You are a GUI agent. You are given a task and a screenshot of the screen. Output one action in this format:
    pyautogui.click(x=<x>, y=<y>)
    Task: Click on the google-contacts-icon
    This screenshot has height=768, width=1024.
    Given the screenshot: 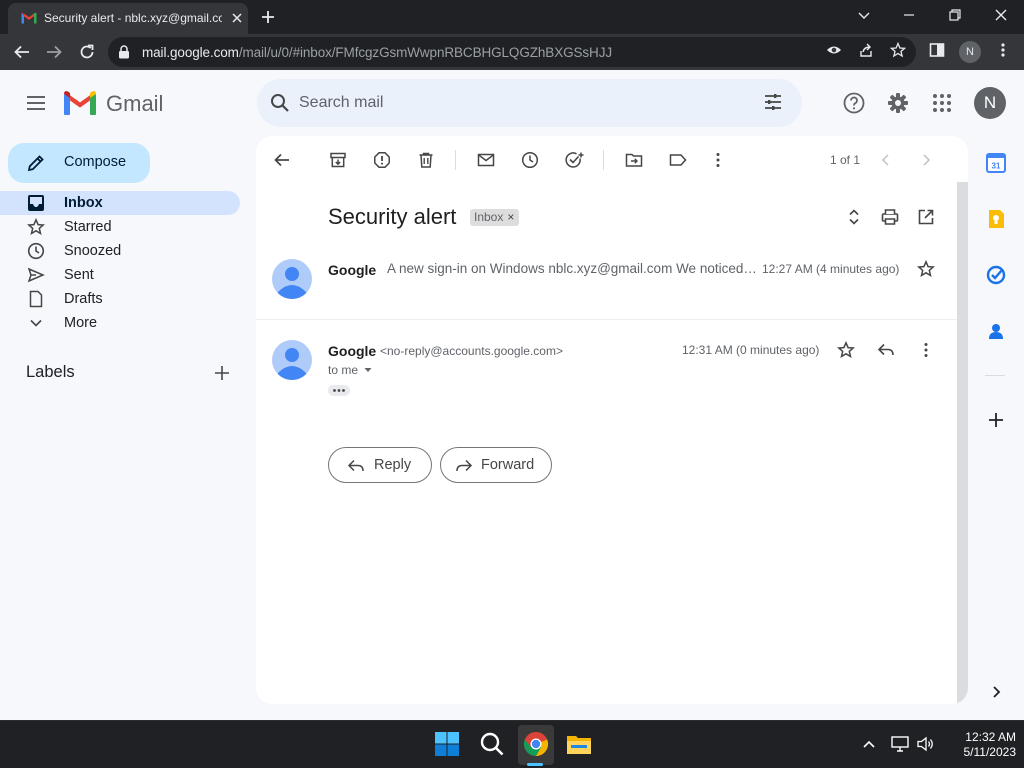 What is the action you would take?
    pyautogui.click(x=996, y=331)
    